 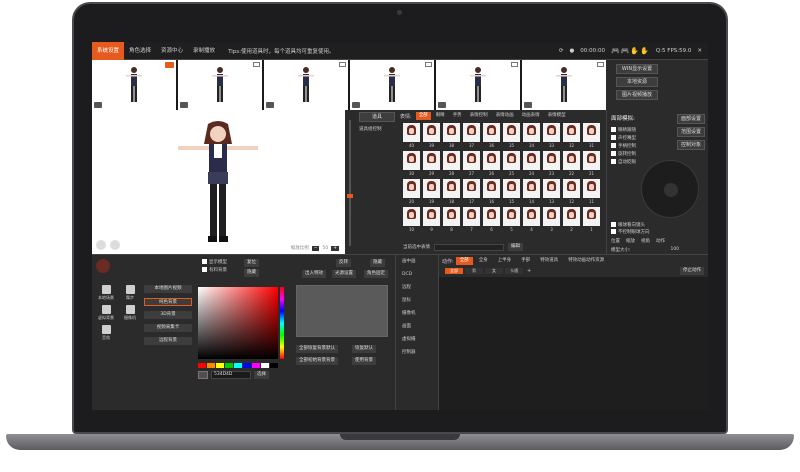 I want to click on tab-system-settings: 系统设置, so click(x=108, y=51).